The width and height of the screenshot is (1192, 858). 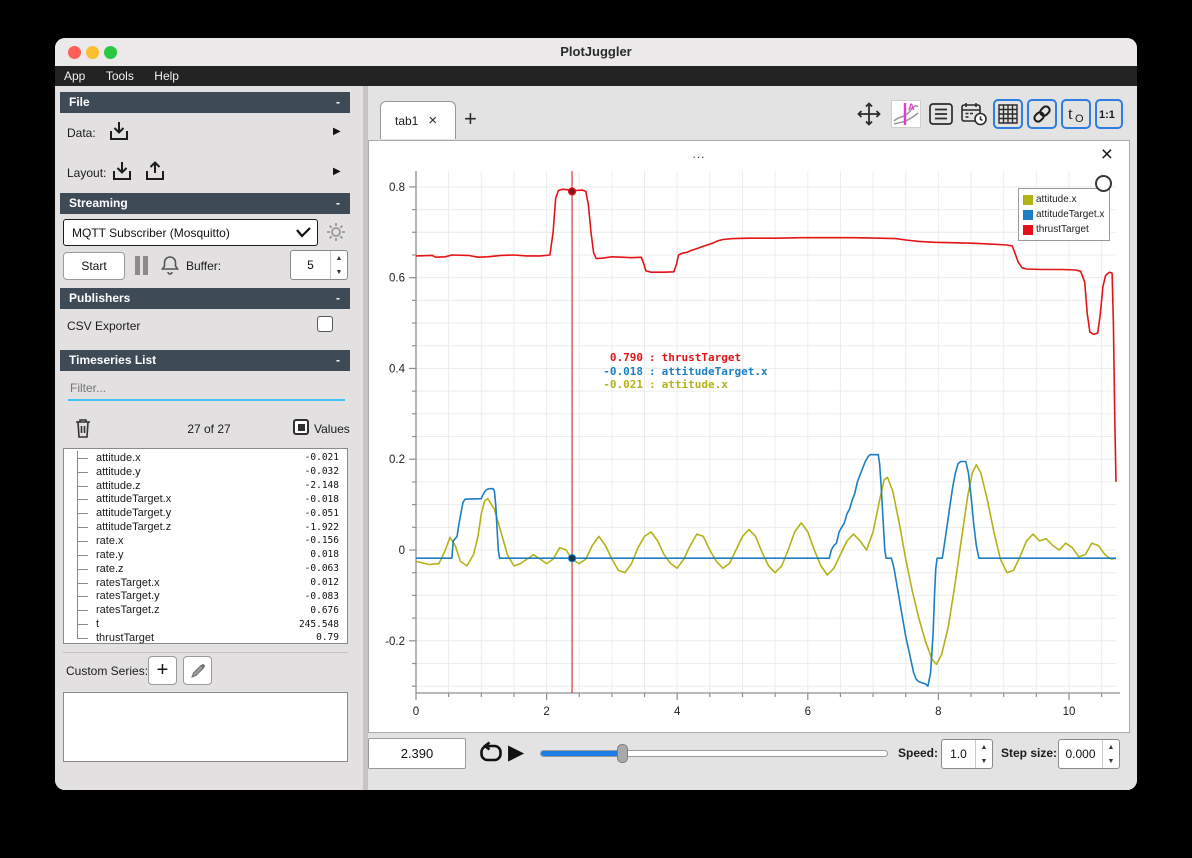 I want to click on timeseries-row: ratesTarget.x 0.012, so click(x=205, y=582).